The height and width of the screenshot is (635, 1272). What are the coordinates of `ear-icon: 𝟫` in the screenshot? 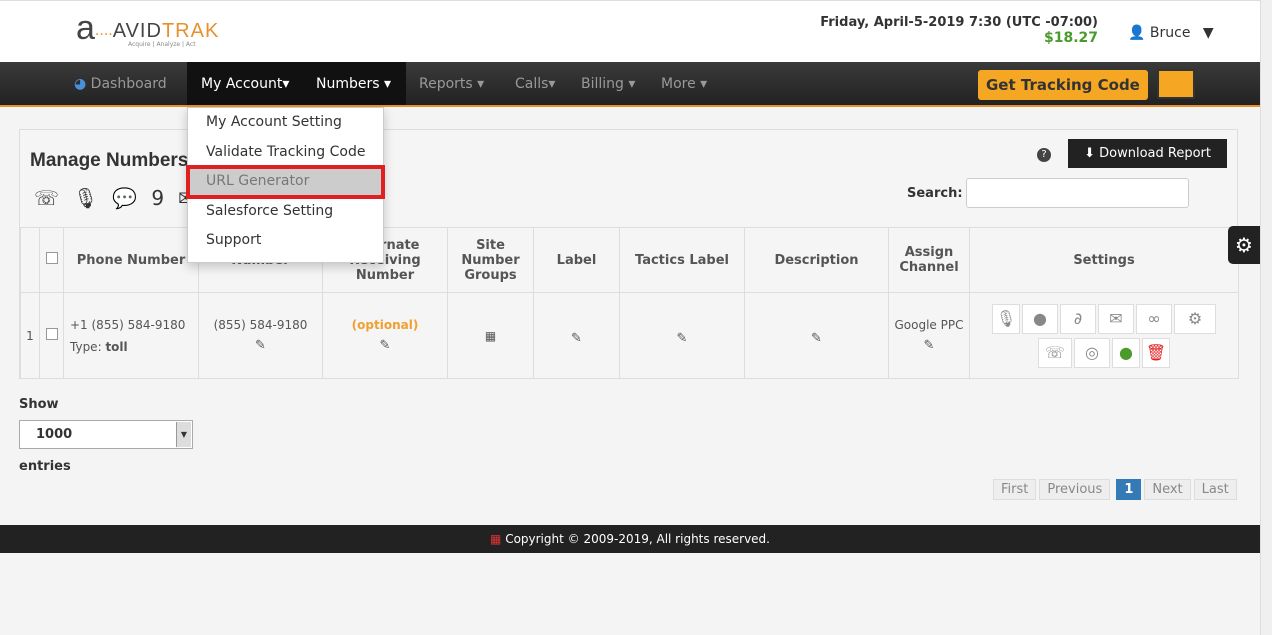 It's located at (157, 198).